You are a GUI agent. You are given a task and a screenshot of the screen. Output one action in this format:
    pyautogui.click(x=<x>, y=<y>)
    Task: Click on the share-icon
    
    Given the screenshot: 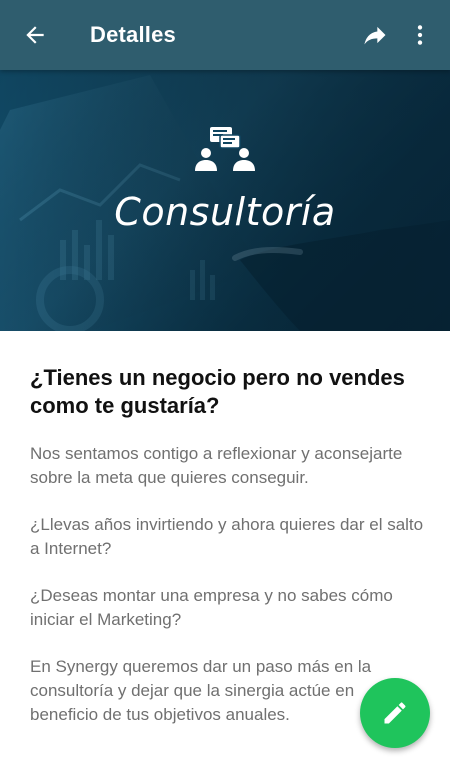 What is the action you would take?
    pyautogui.click(x=375, y=35)
    